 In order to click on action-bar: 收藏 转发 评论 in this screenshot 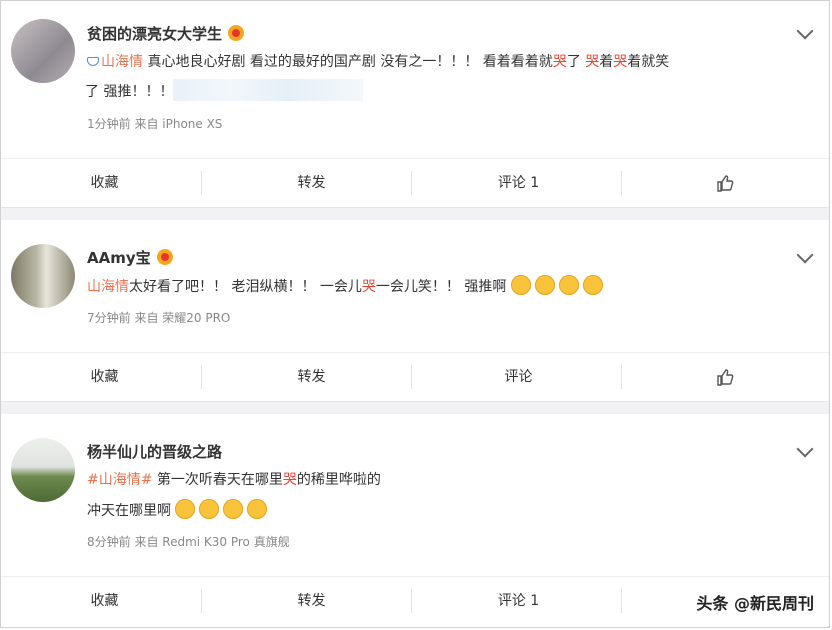, I will do `click(415, 376)`.